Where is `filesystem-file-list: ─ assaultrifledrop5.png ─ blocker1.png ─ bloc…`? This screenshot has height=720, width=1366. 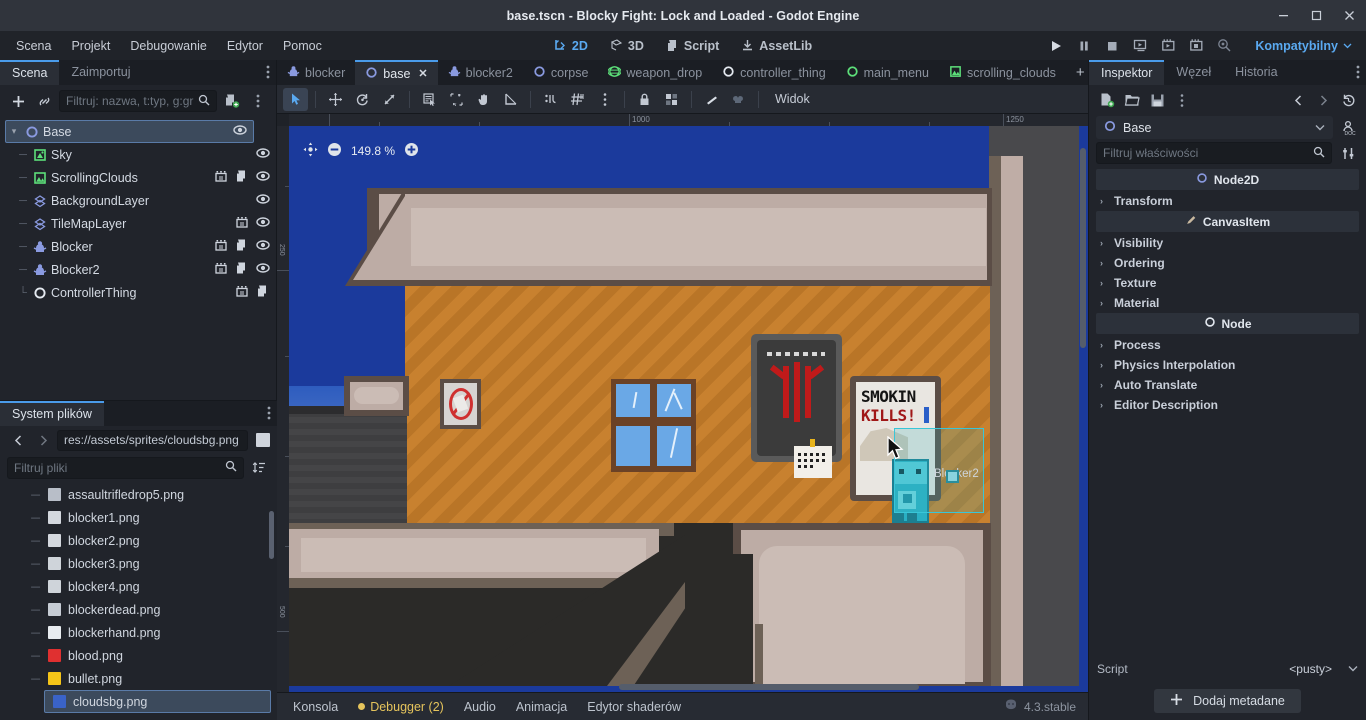
filesystem-file-list: ─ assaultrifledrop5.png ─ blocker1.png ─ bloc… is located at coordinates (138, 600).